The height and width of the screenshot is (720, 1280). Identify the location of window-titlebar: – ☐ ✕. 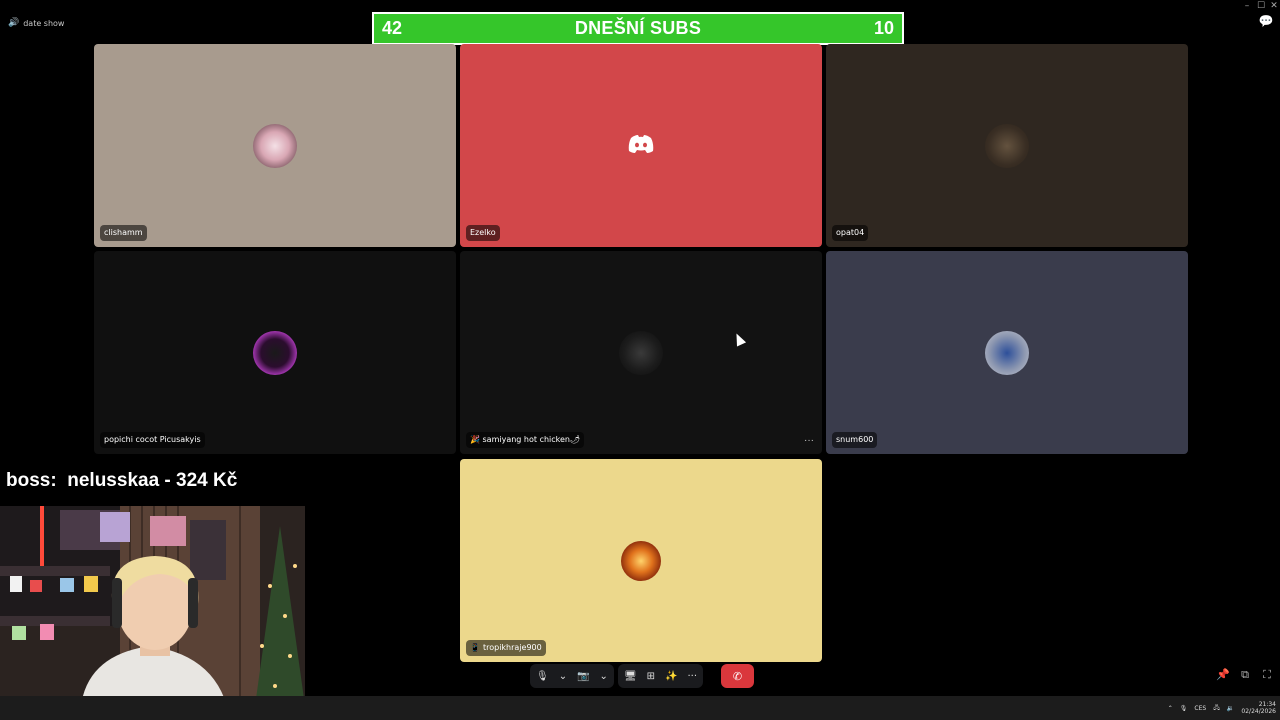
(640, 6).